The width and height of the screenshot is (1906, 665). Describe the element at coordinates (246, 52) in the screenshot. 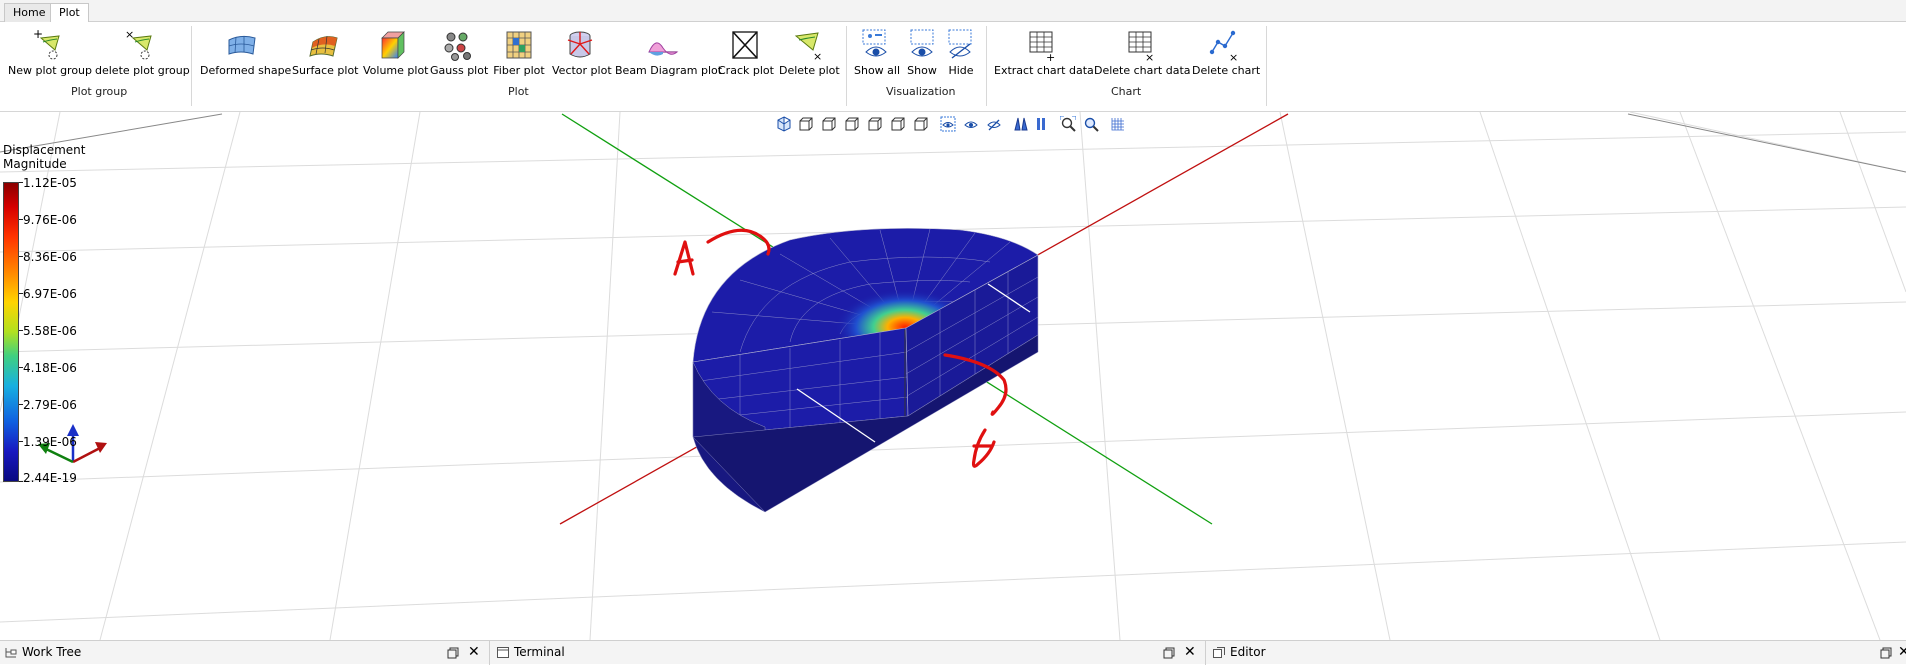

I see `deformed-shape-button: Deformed shape` at that location.